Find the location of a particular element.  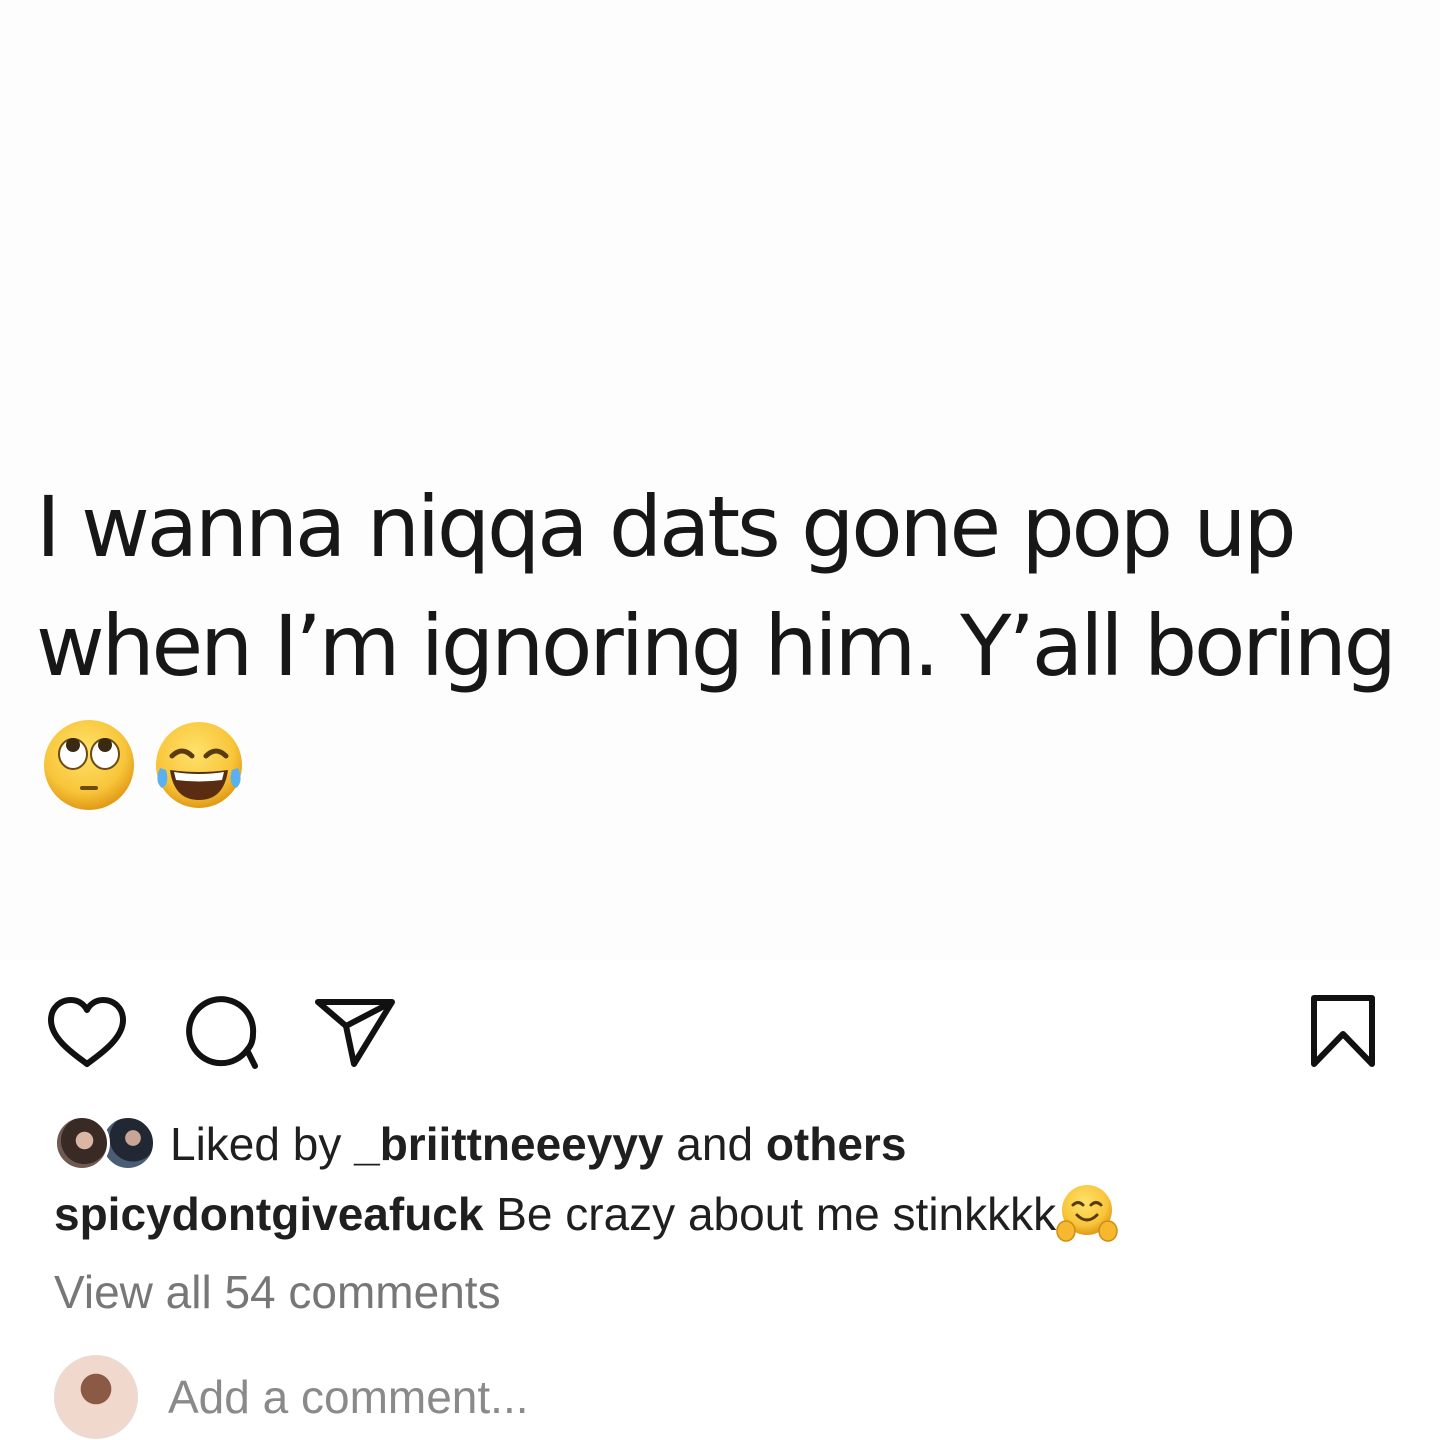

post-text-line: I wanna niqqa dats gone pop up is located at coordinates (666, 527).